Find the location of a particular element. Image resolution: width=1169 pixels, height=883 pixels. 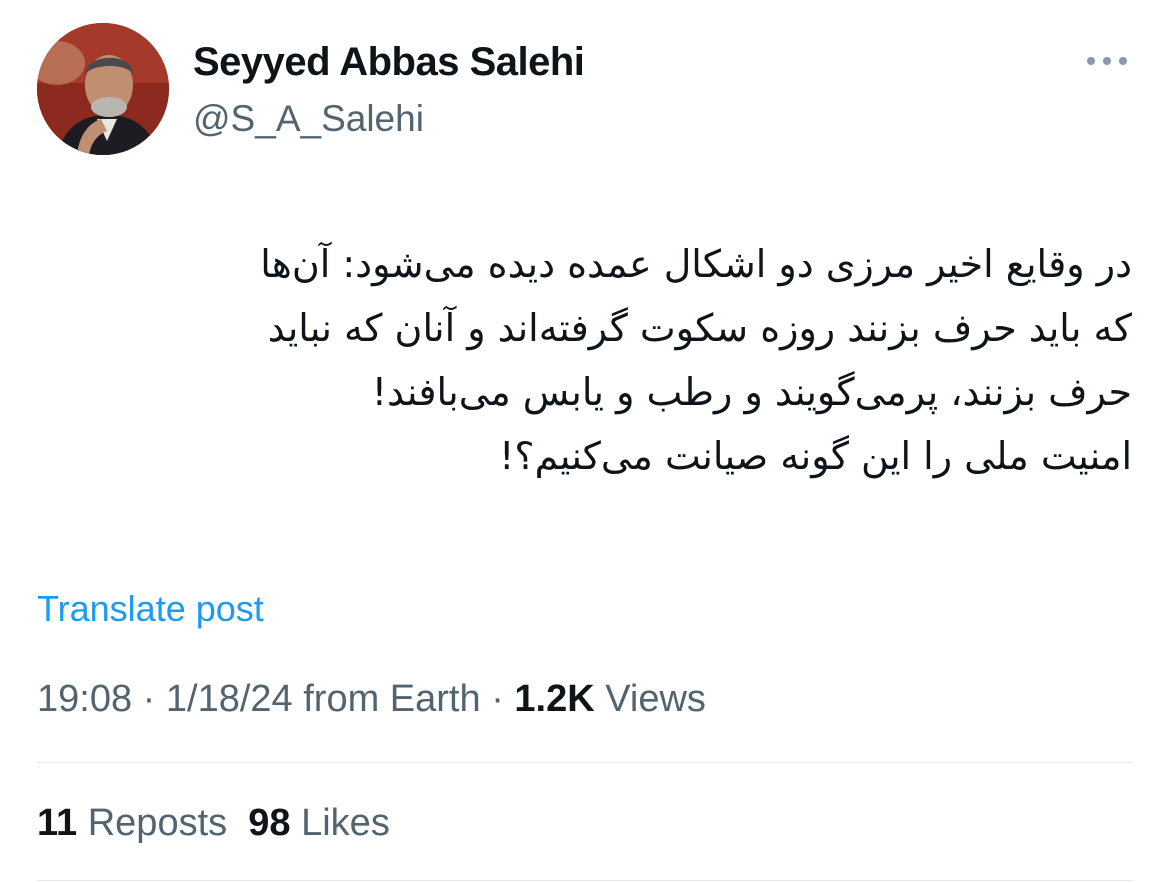

tweet-metadata: 19:08 · 1/18/24 from Earth · 1.2K Views is located at coordinates (371, 699).